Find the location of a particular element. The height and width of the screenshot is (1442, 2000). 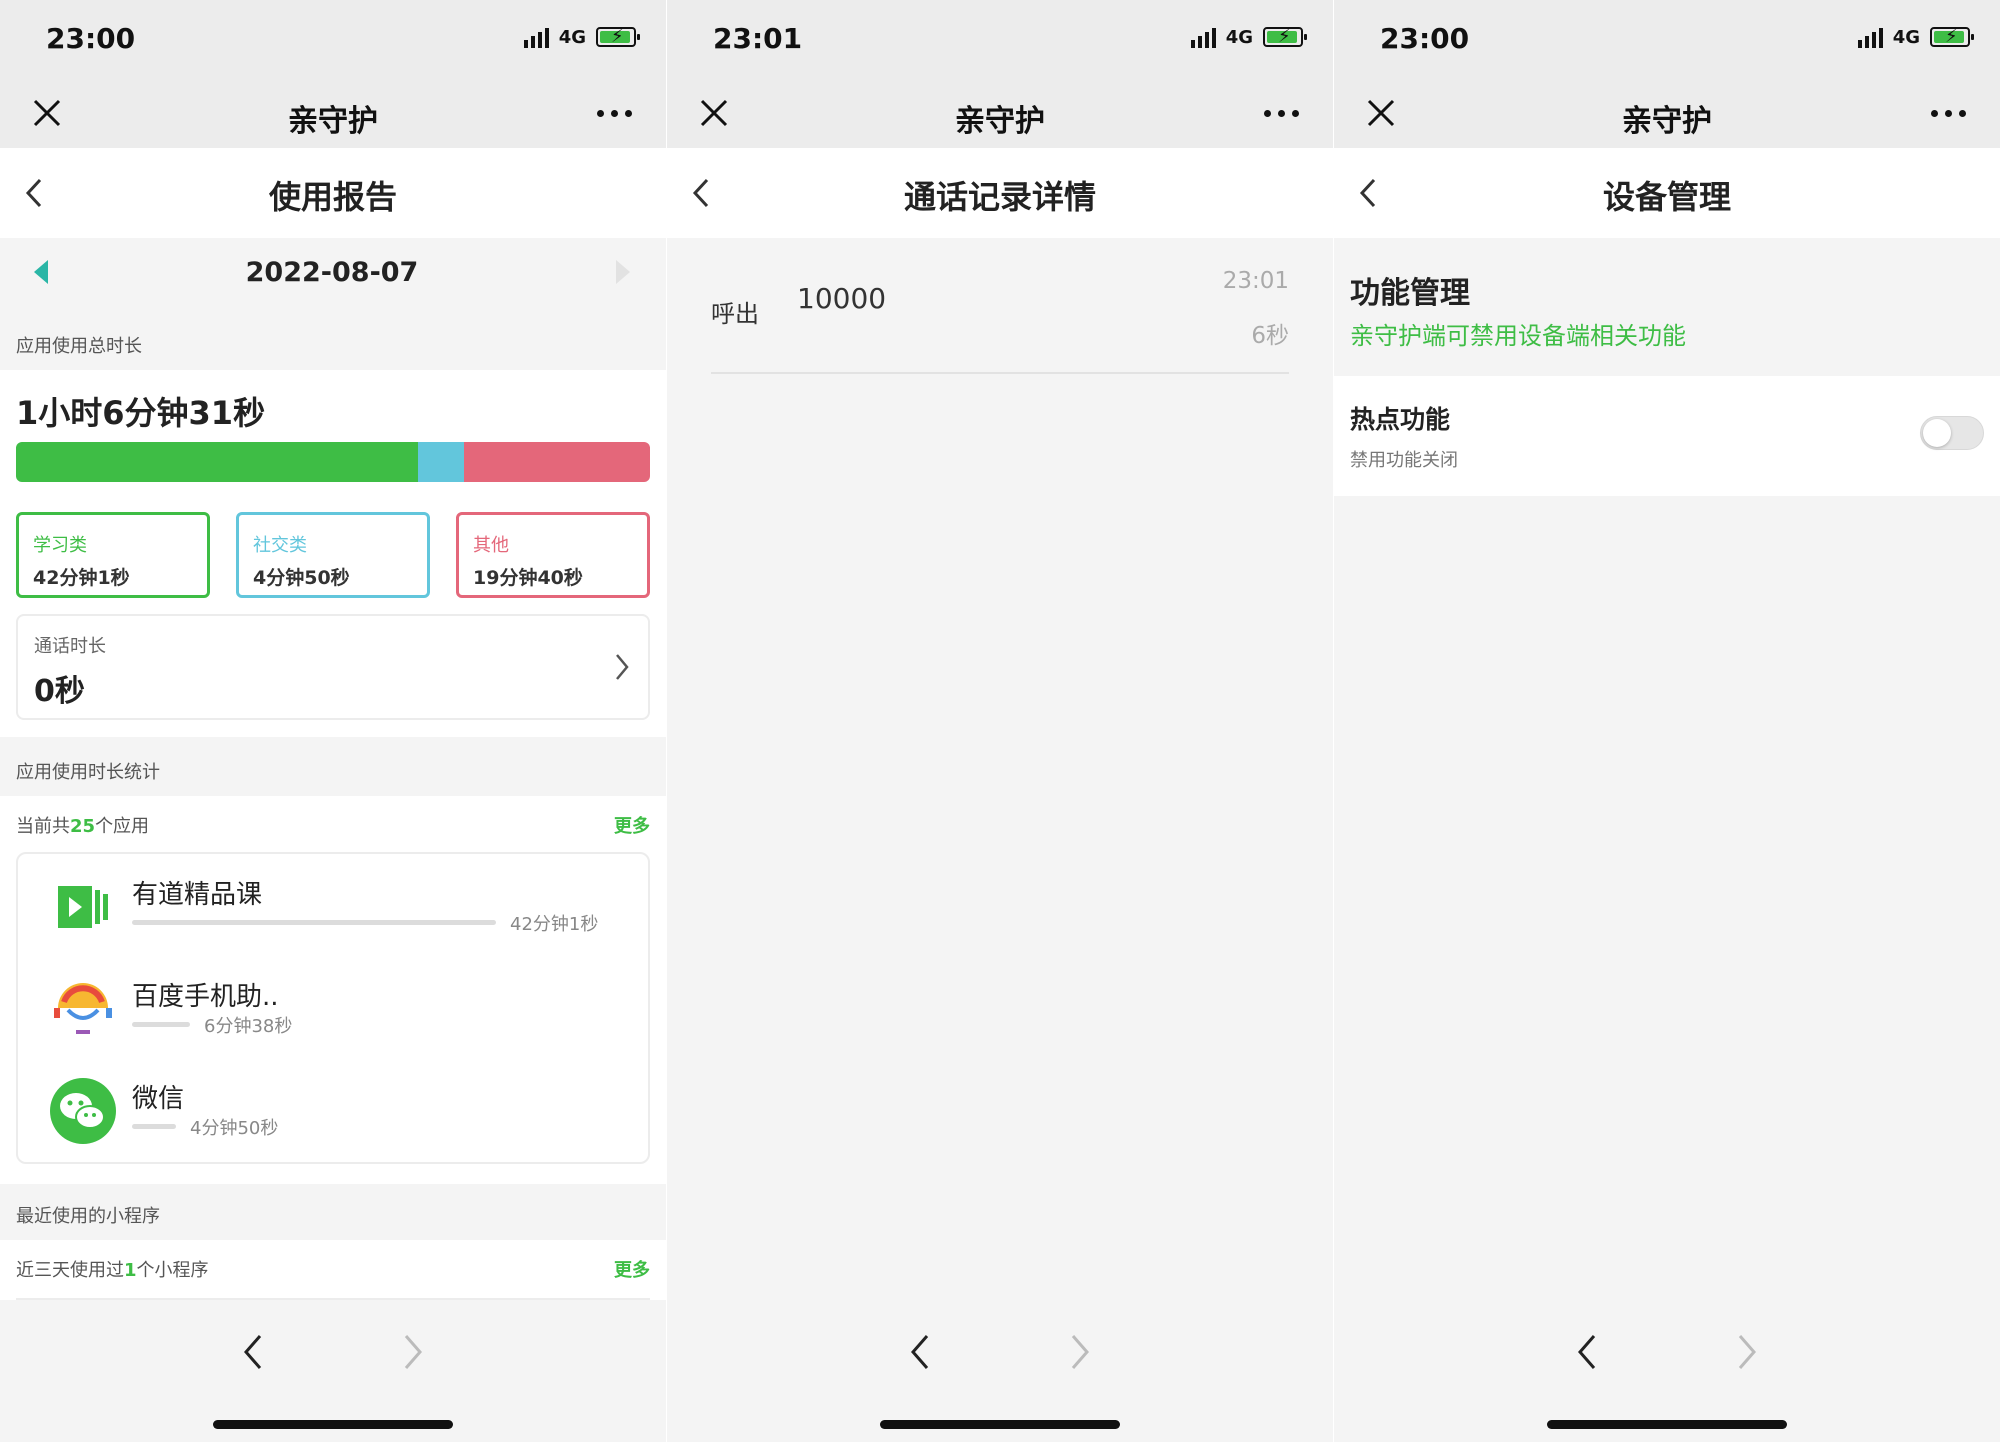

call-duration-card: 通话时长 0秒 is located at coordinates (333, 667).